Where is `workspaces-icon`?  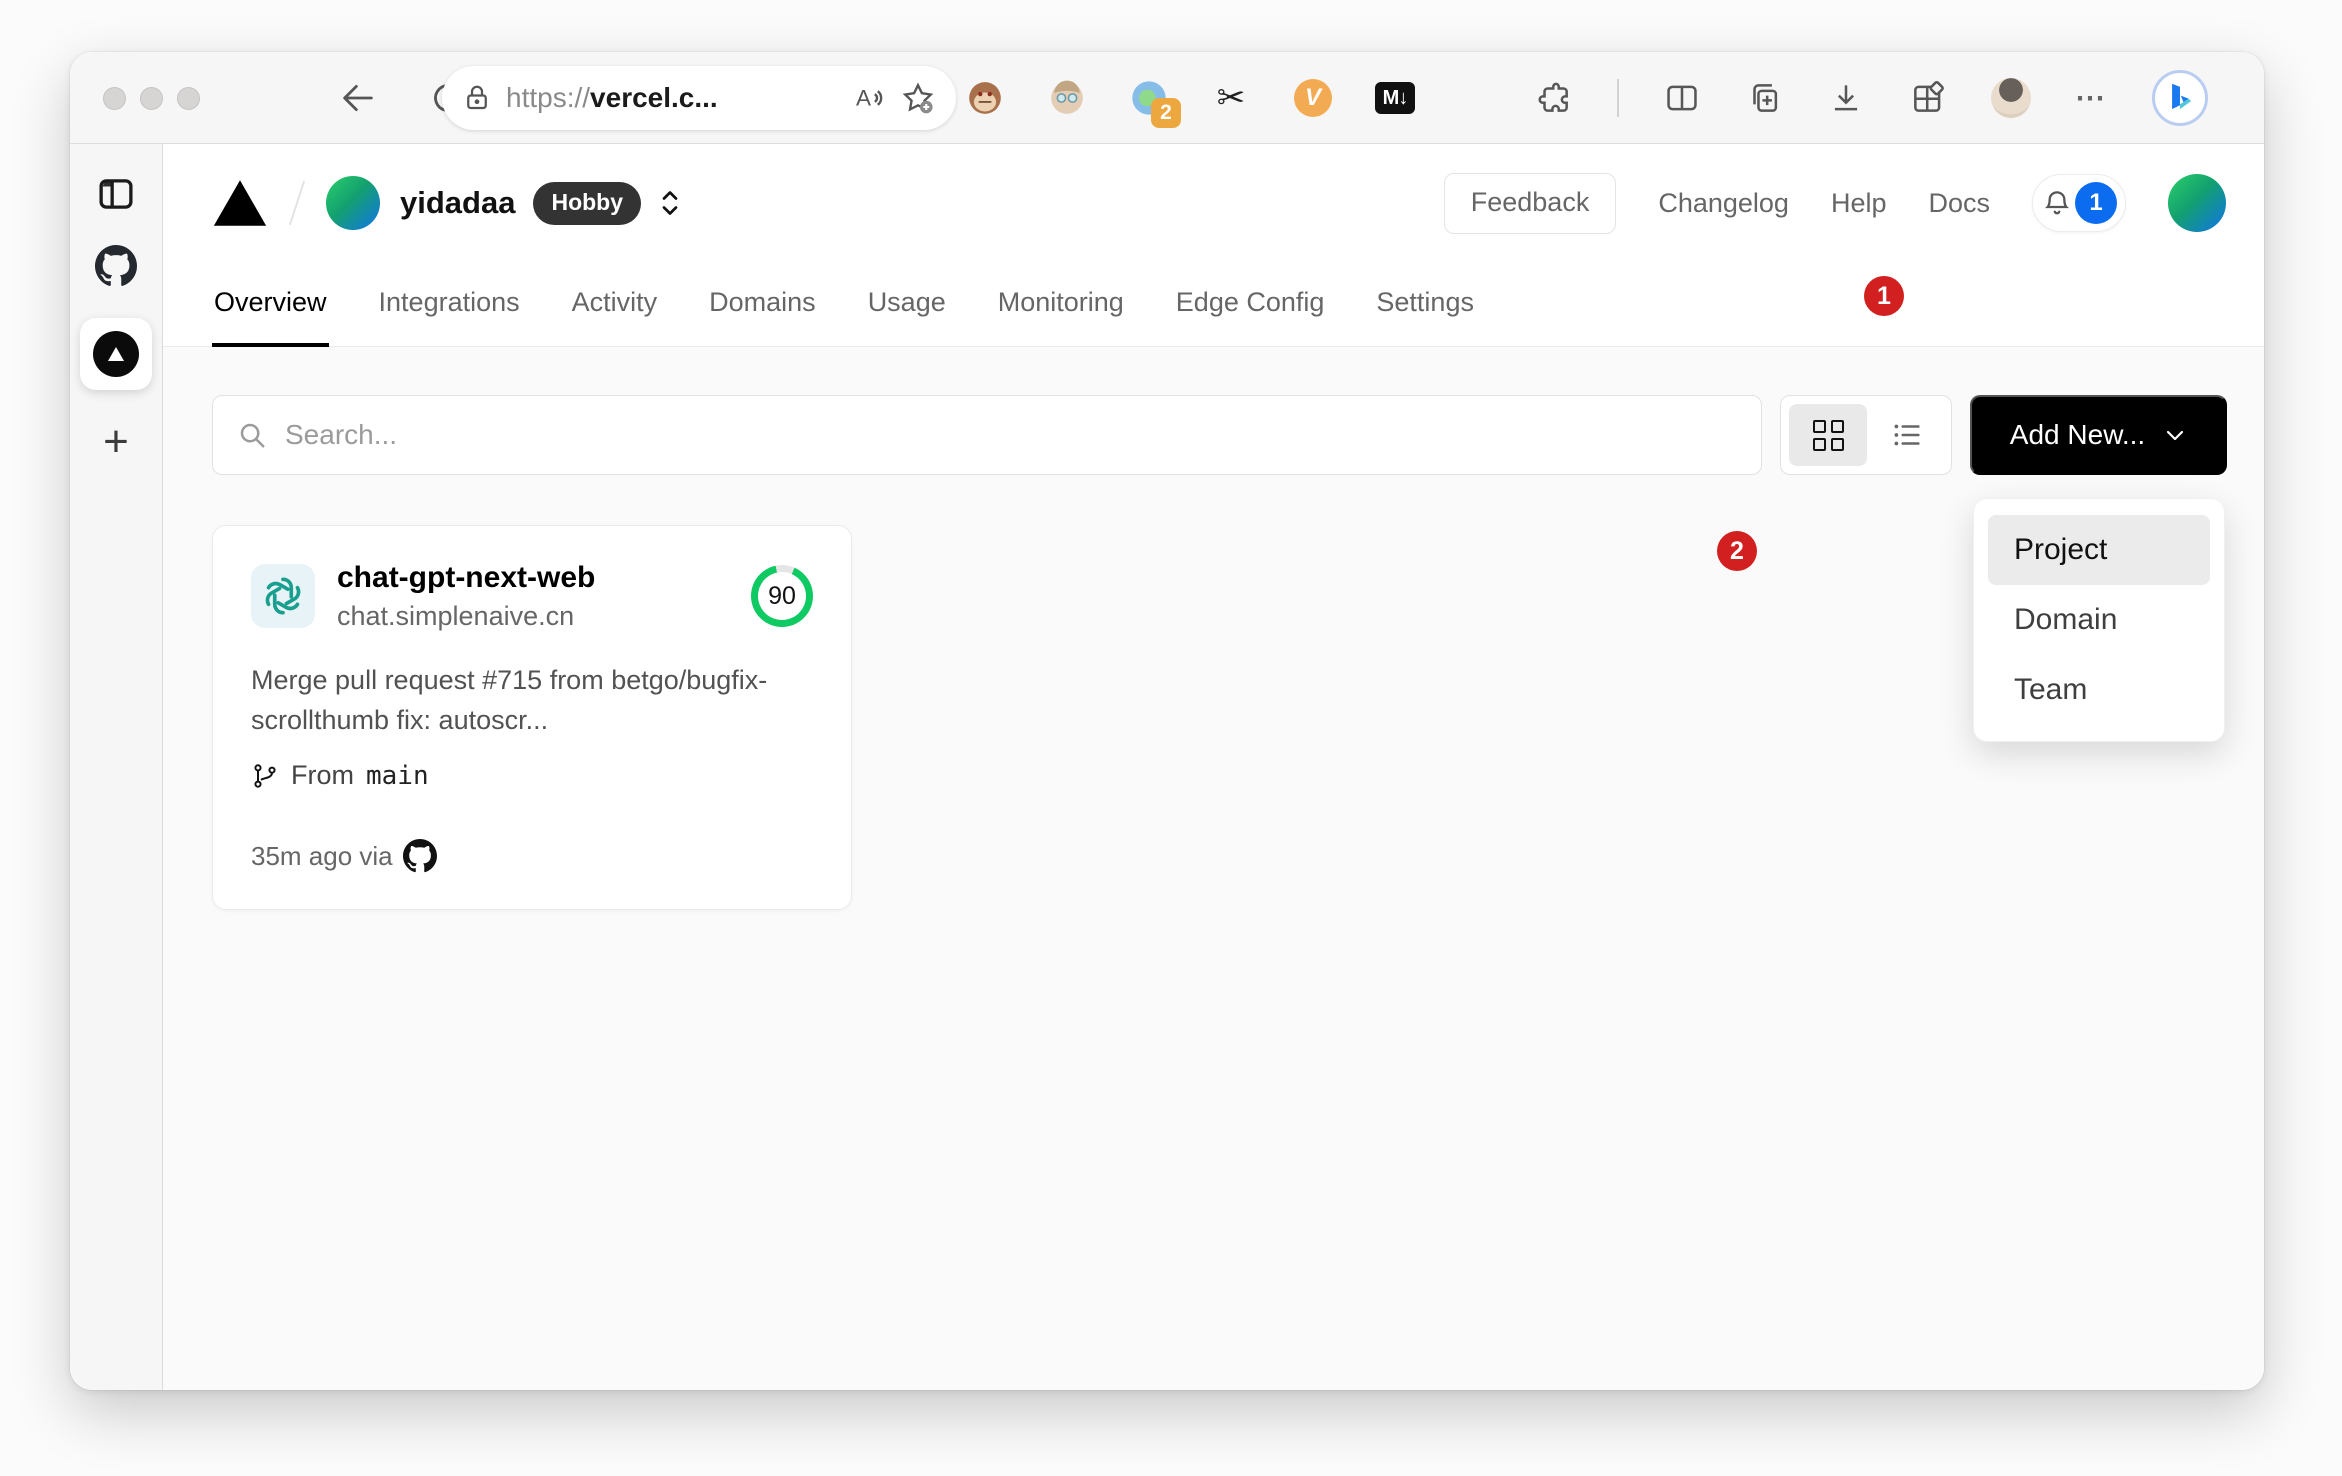 workspaces-icon is located at coordinates (1928, 98).